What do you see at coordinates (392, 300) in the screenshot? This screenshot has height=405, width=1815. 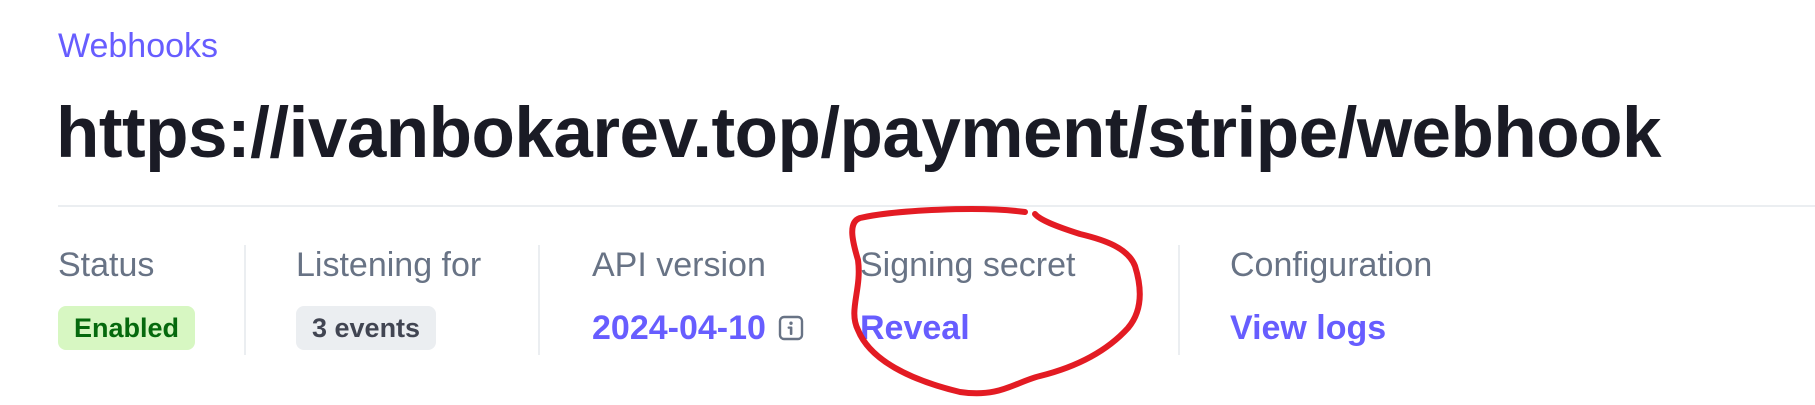 I see `listening-section: Listening for 3 events` at bounding box center [392, 300].